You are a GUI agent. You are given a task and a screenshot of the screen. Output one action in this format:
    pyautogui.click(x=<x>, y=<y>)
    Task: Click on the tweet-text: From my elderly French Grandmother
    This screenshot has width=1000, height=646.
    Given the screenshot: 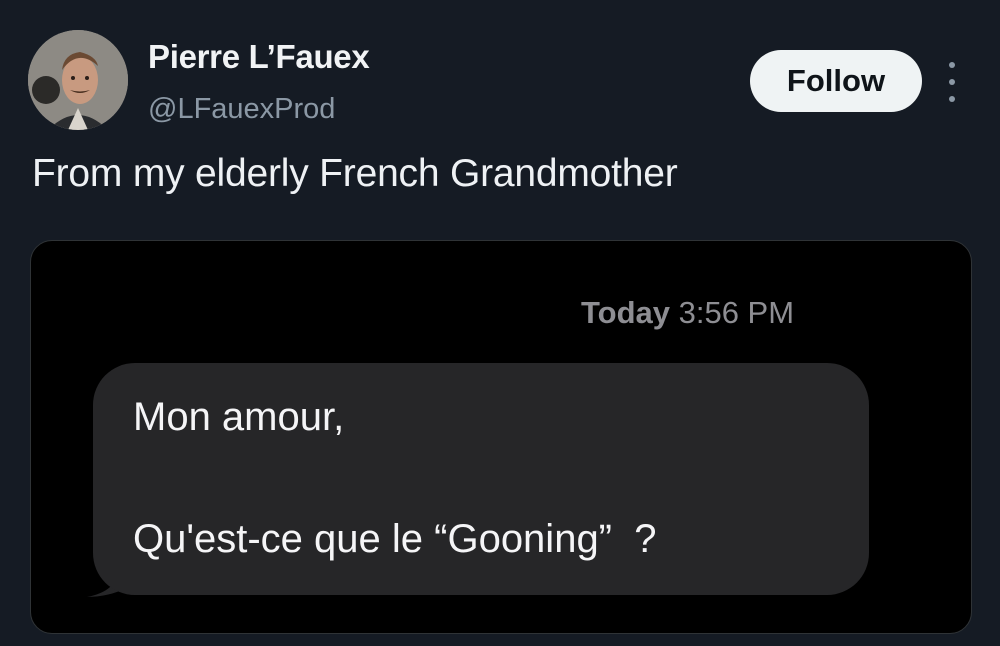 What is the action you would take?
    pyautogui.click(x=355, y=173)
    